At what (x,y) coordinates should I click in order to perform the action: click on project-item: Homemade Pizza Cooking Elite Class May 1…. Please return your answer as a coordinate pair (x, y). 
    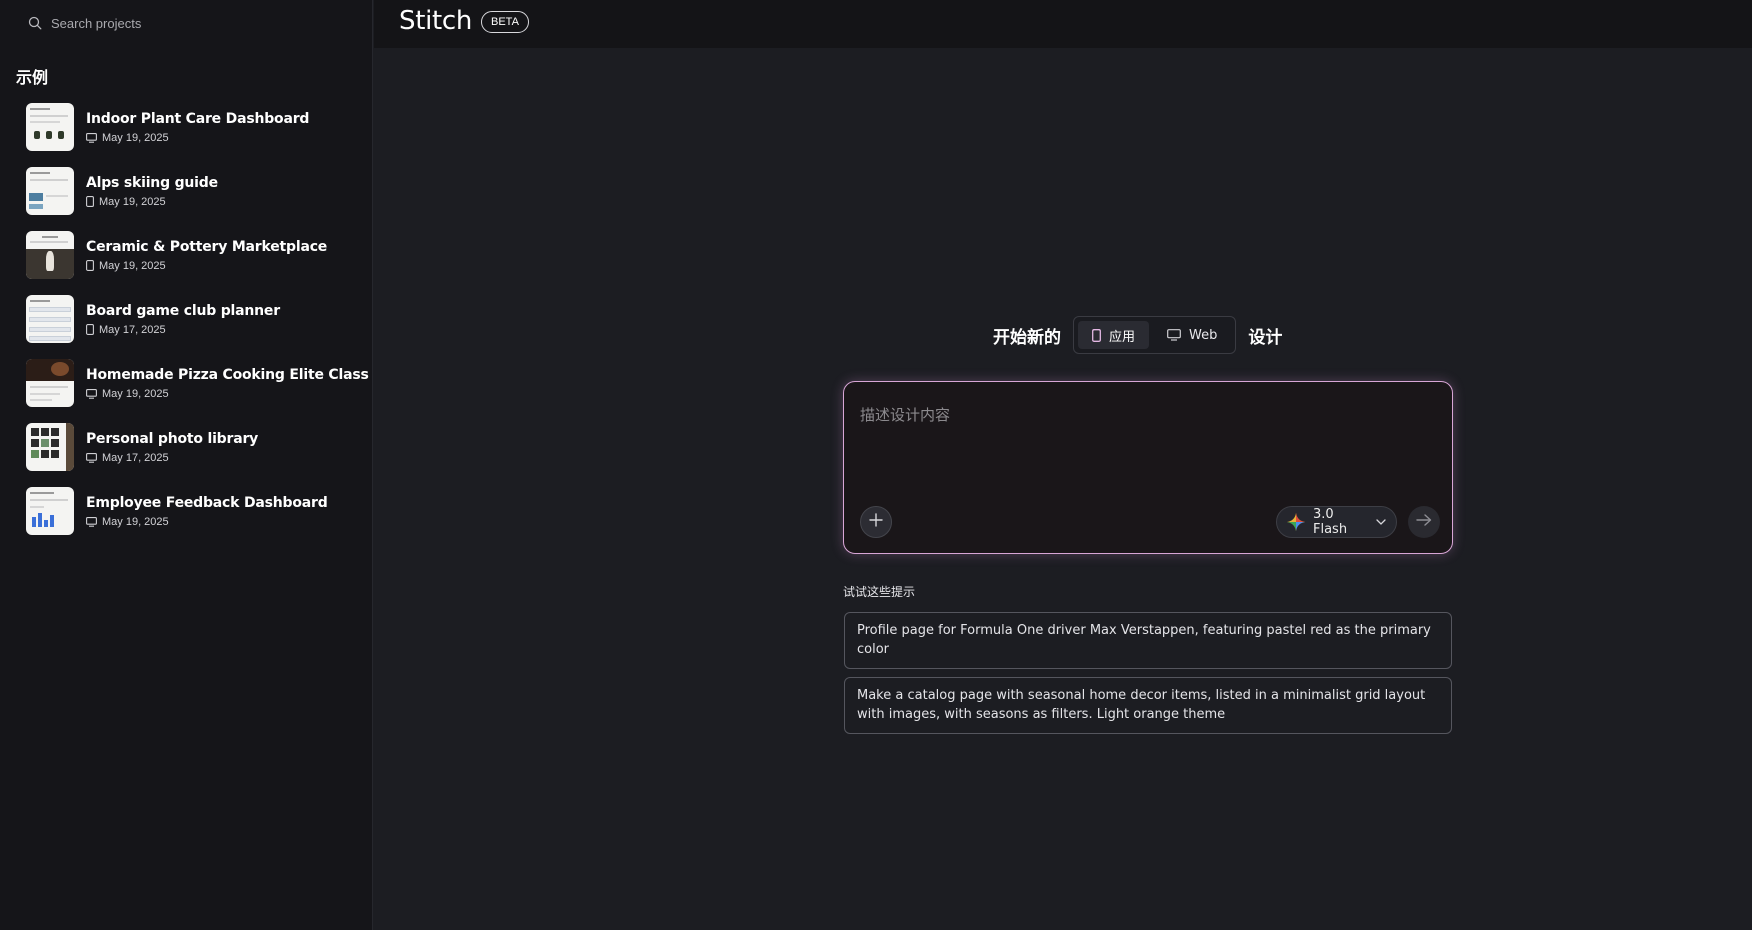
    Looking at the image, I should click on (197, 383).